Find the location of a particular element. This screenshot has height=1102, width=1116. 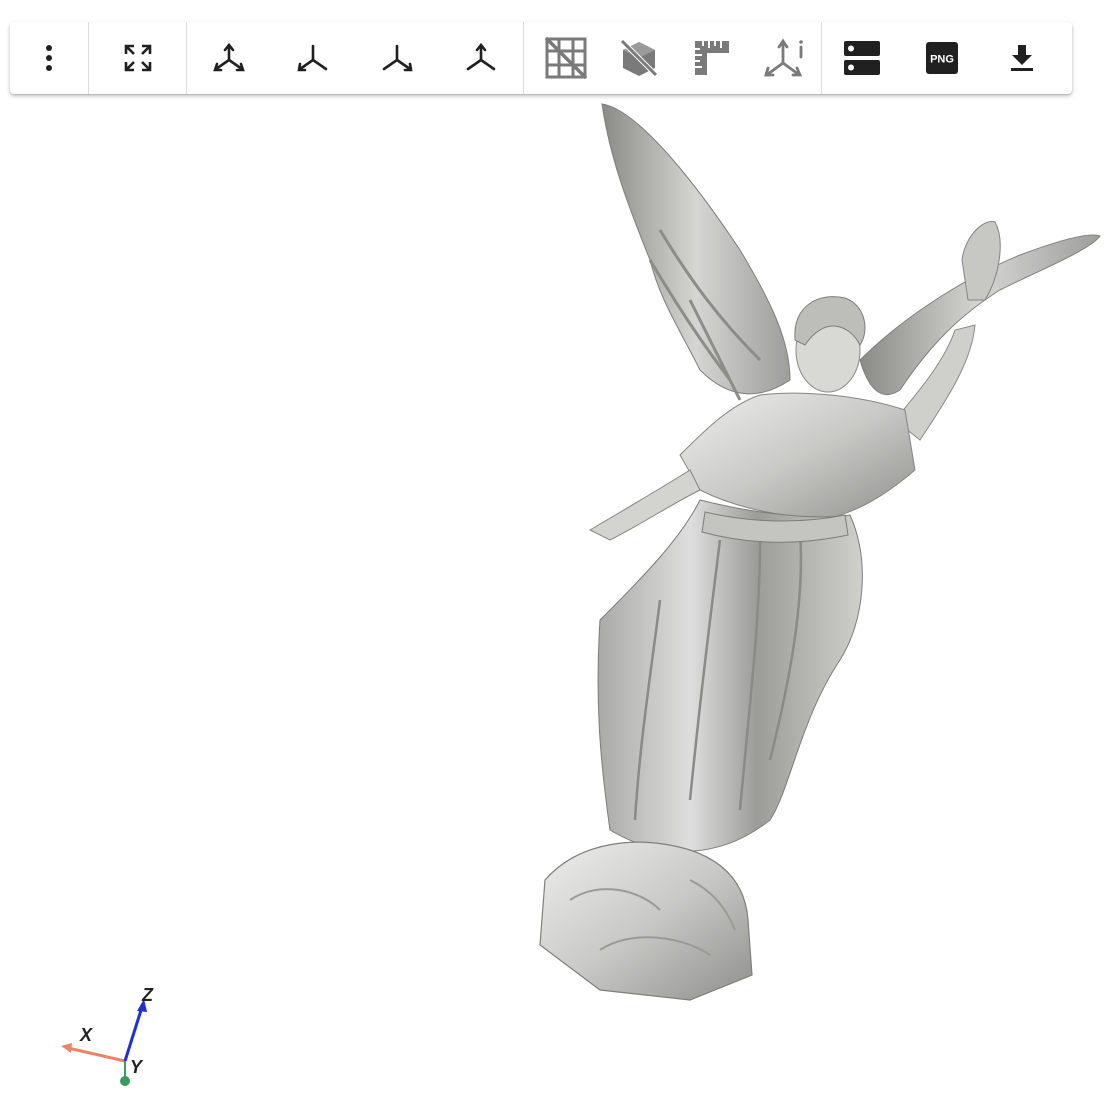

screenshot-png-button: PNG is located at coordinates (942, 58).